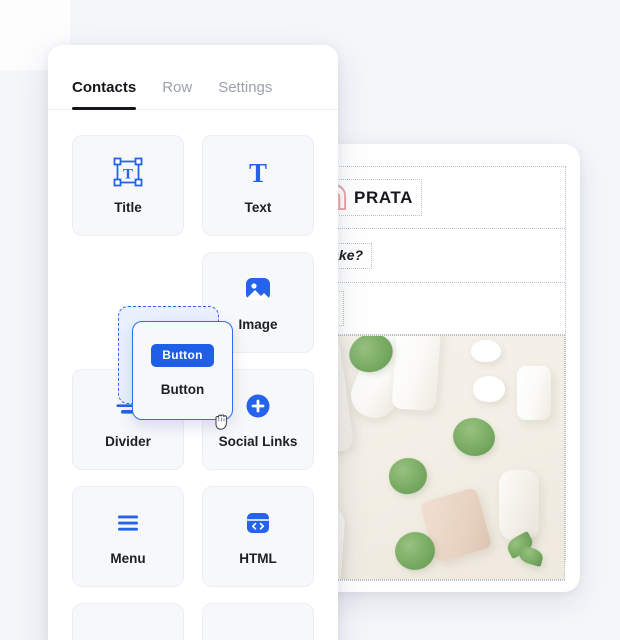 This screenshot has width=620, height=640. I want to click on block-tile-title: T Title, so click(128, 185).